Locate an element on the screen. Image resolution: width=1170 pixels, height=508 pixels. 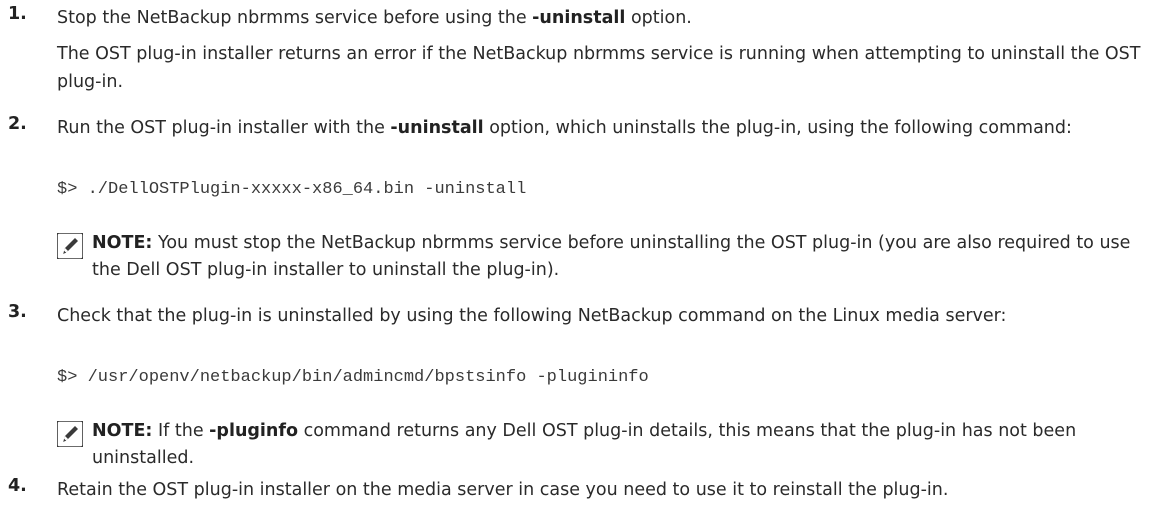
option-name: -pluginfo is located at coordinates (254, 431).